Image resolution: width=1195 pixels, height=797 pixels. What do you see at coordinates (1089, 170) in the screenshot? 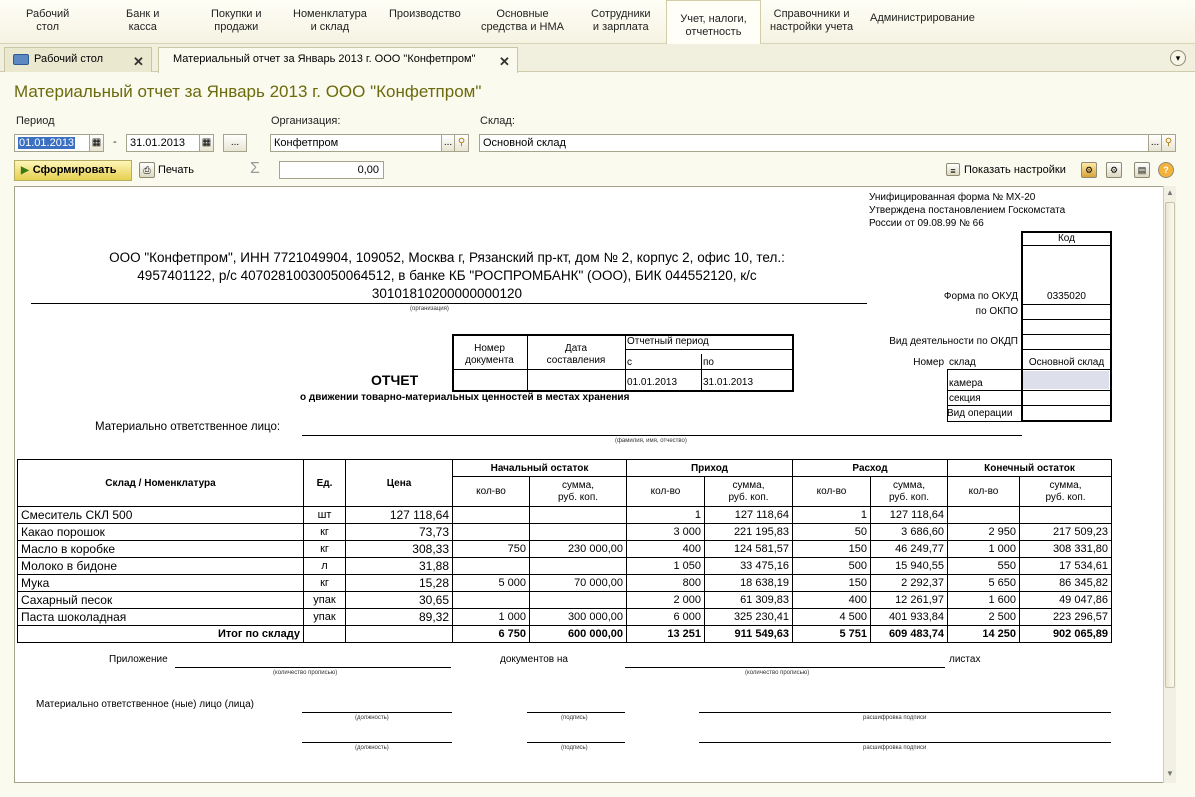
I see `folder-gear-icon: ⚙` at bounding box center [1089, 170].